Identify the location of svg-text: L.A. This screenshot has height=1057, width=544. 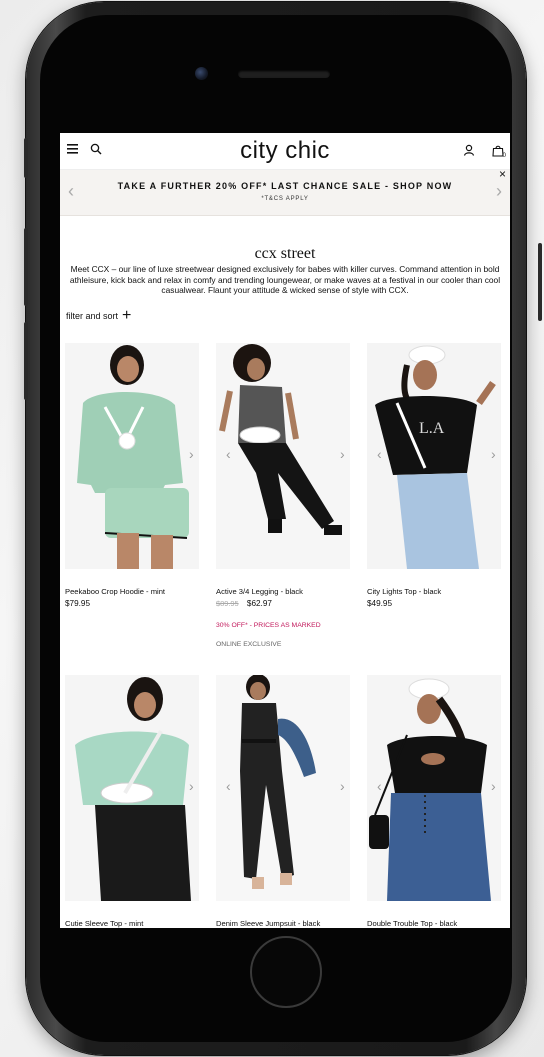
(432, 428).